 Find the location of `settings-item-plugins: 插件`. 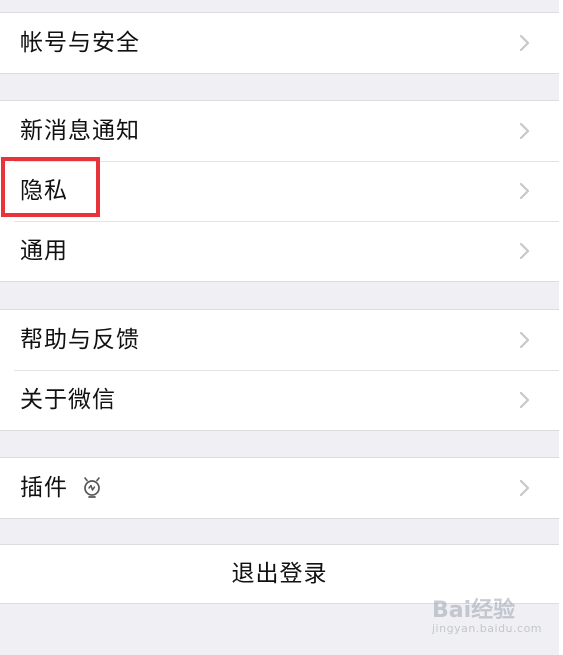

settings-item-plugins: 插件 is located at coordinates (279, 488).